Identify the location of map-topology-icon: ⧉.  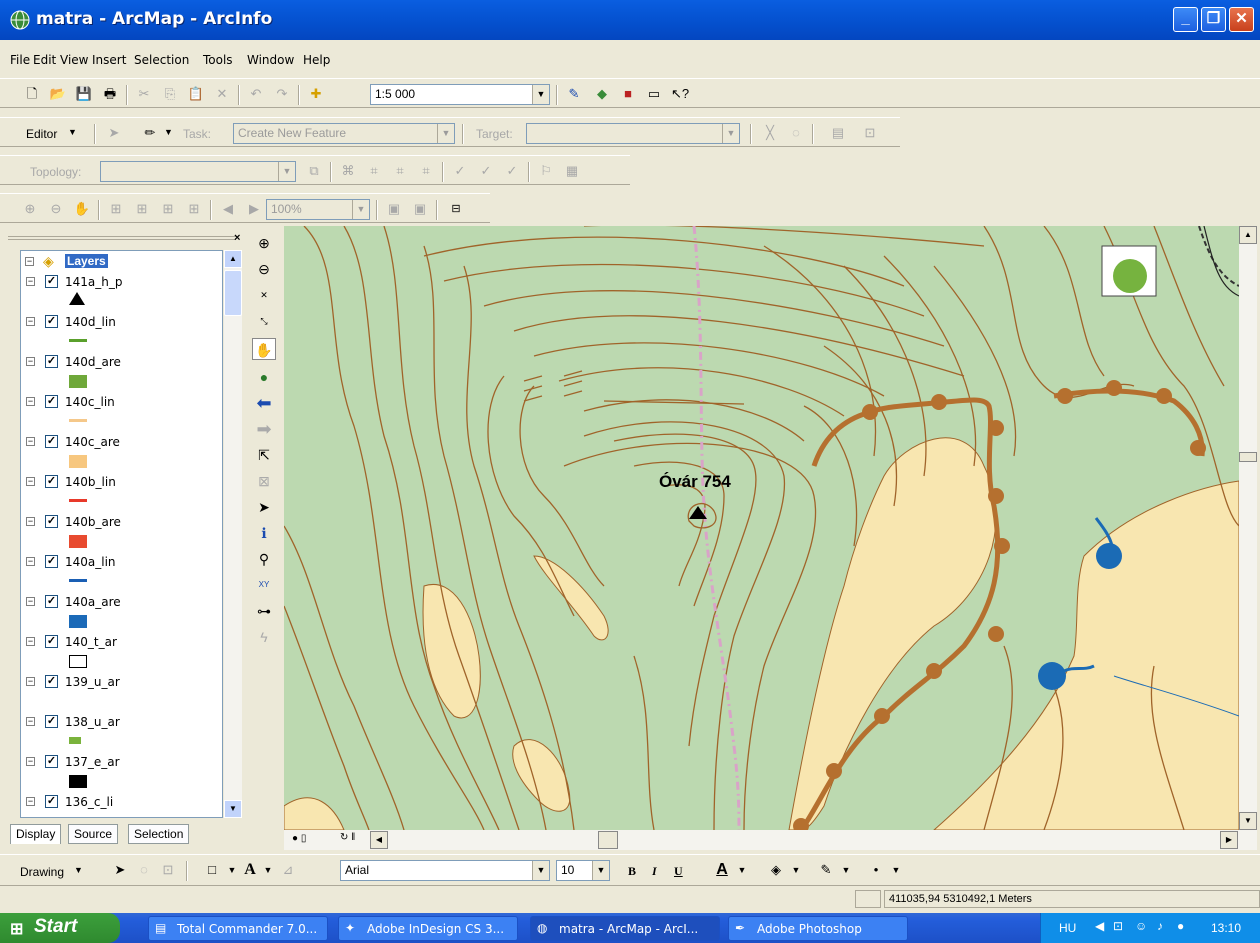
(314, 171).